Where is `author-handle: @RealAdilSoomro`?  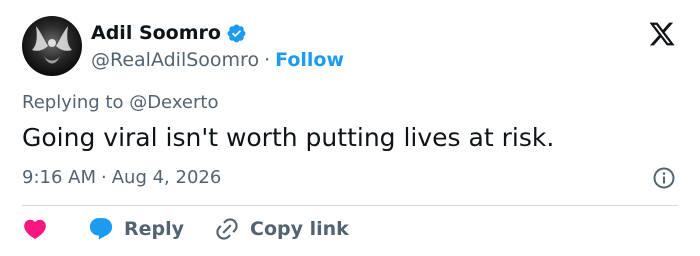
author-handle: @RealAdilSoomro is located at coordinates (175, 60).